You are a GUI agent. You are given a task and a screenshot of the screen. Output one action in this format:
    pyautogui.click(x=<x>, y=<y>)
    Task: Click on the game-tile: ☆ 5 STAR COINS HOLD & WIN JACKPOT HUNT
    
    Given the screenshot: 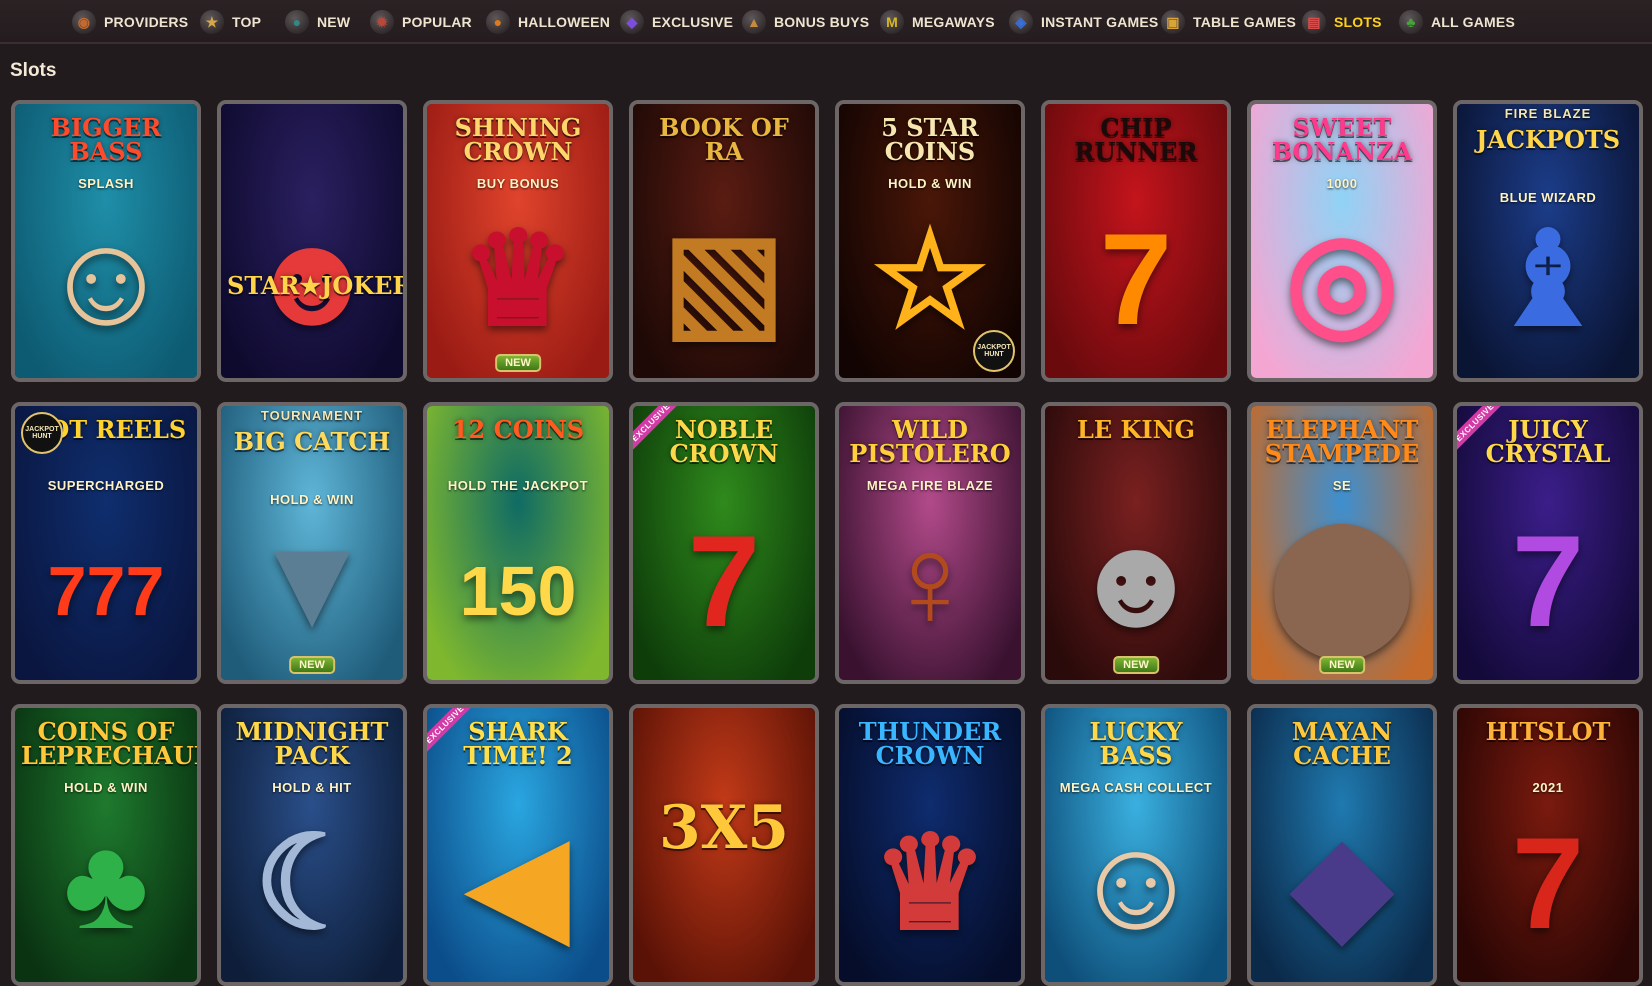 What is the action you would take?
    pyautogui.click(x=930, y=241)
    